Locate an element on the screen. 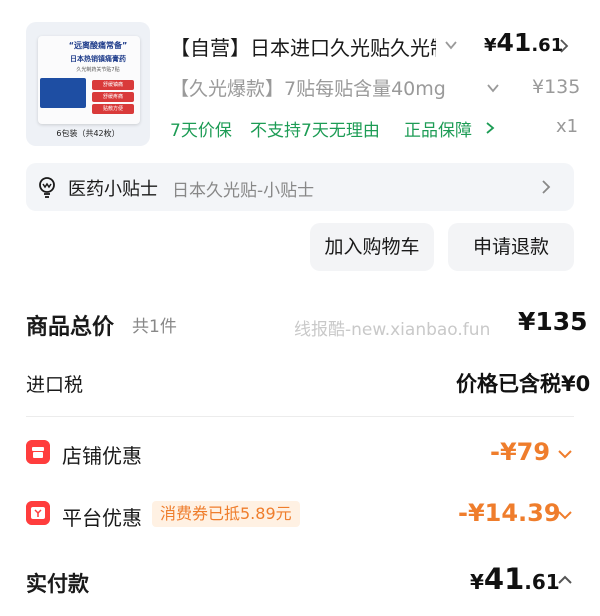 This screenshot has height=616, width=600. product-title: 【自营】日本进口久光贴久光制药 is located at coordinates (303, 46).